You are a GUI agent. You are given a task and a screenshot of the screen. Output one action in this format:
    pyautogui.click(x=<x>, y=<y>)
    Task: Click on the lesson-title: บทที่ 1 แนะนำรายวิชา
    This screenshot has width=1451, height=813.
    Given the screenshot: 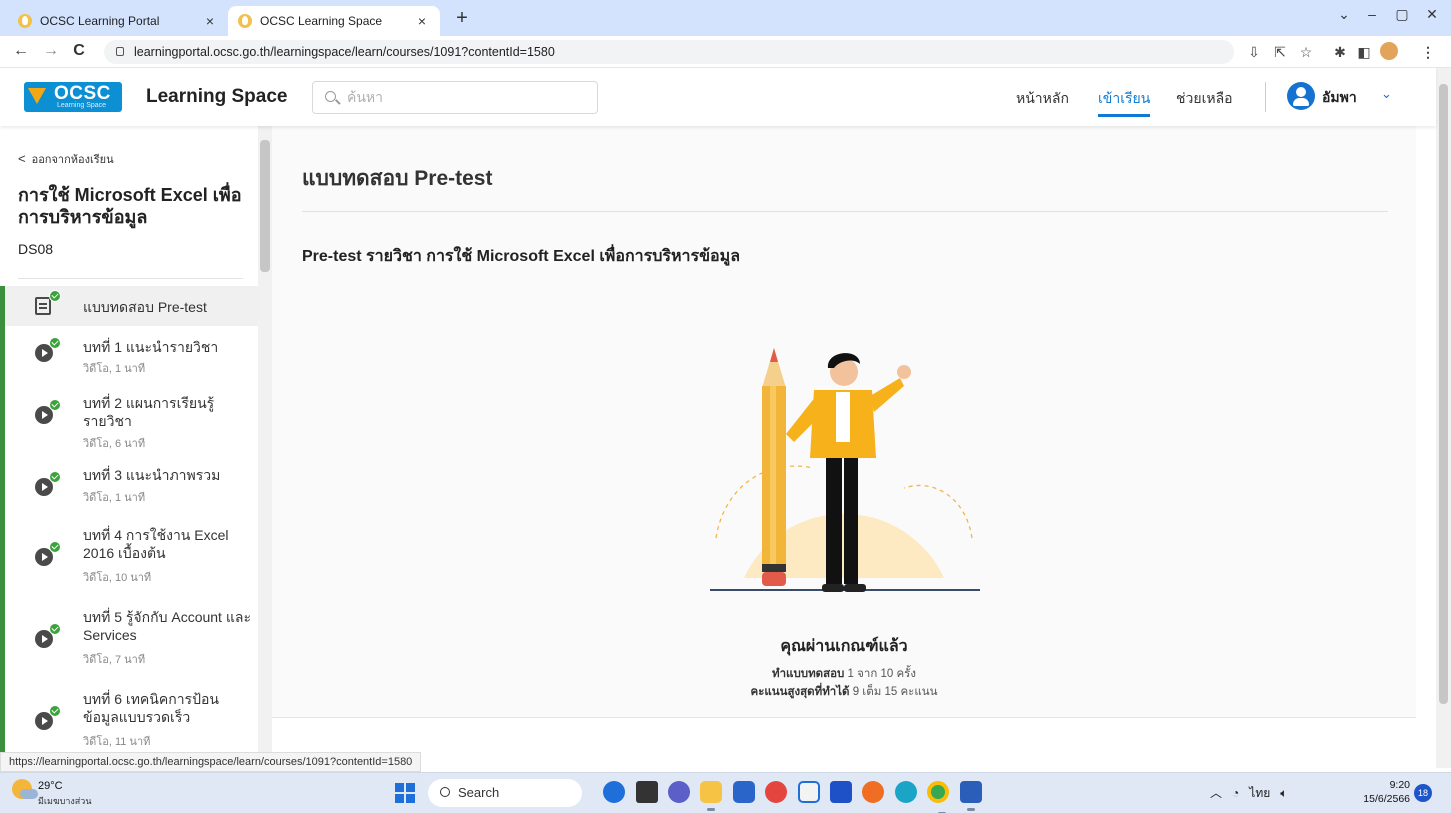 What is the action you would take?
    pyautogui.click(x=151, y=347)
    